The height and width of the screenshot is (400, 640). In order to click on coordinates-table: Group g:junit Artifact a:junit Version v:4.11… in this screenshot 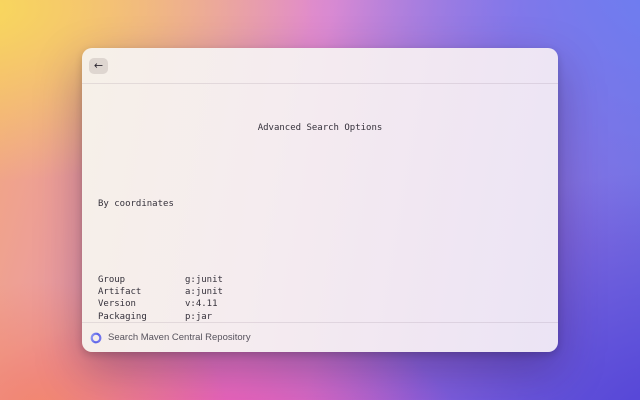, I will do `click(320, 298)`.